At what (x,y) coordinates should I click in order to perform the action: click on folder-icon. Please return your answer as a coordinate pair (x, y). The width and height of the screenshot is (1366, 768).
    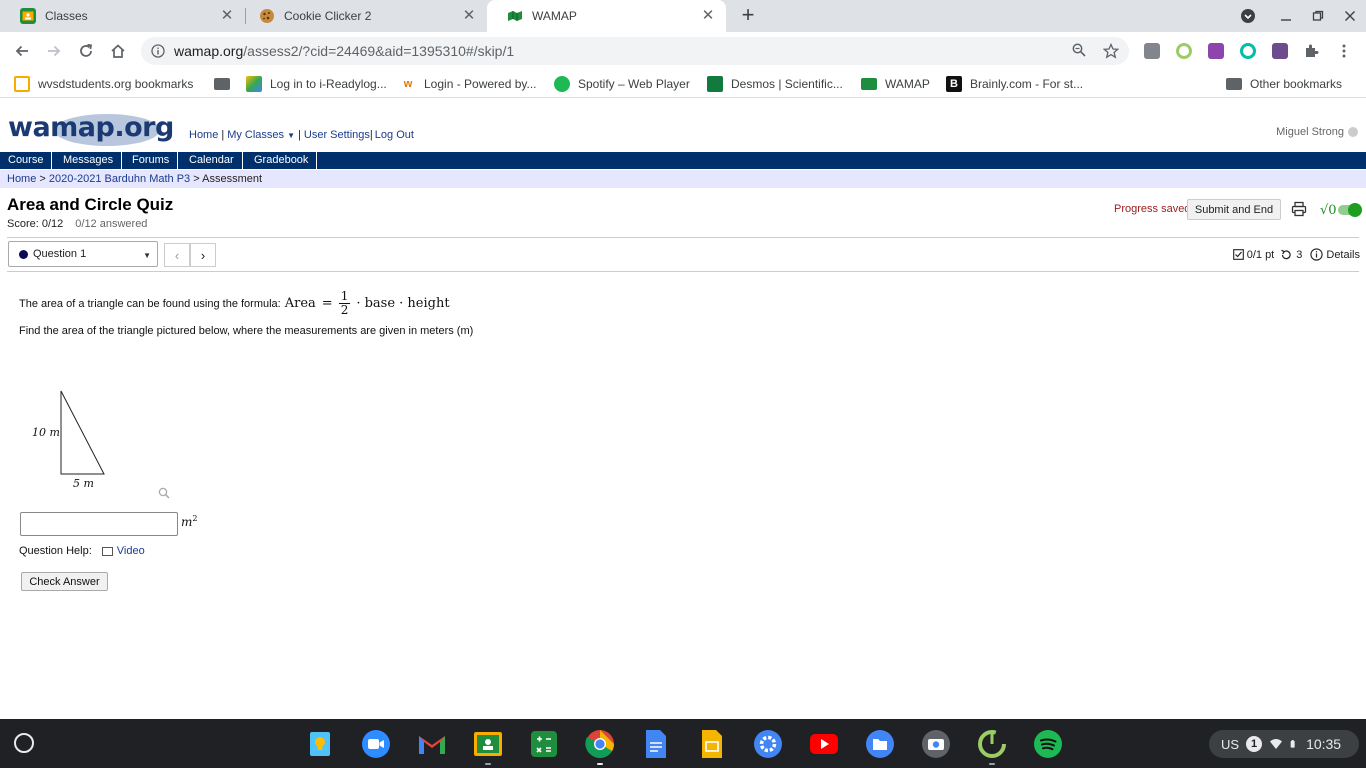
    Looking at the image, I should click on (1234, 84).